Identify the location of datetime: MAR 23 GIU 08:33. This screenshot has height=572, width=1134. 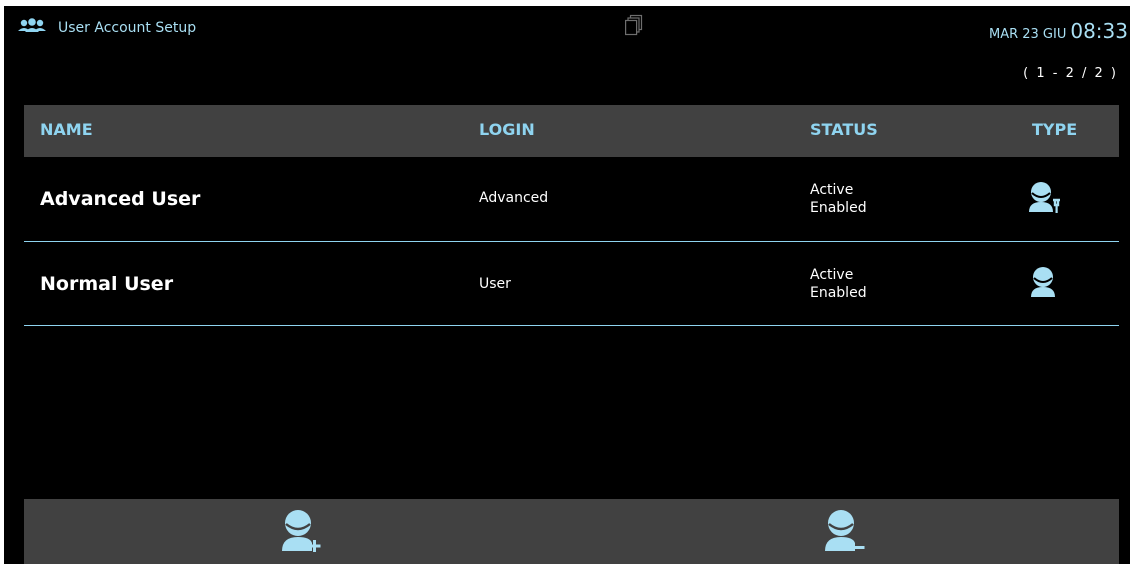
(1058, 31).